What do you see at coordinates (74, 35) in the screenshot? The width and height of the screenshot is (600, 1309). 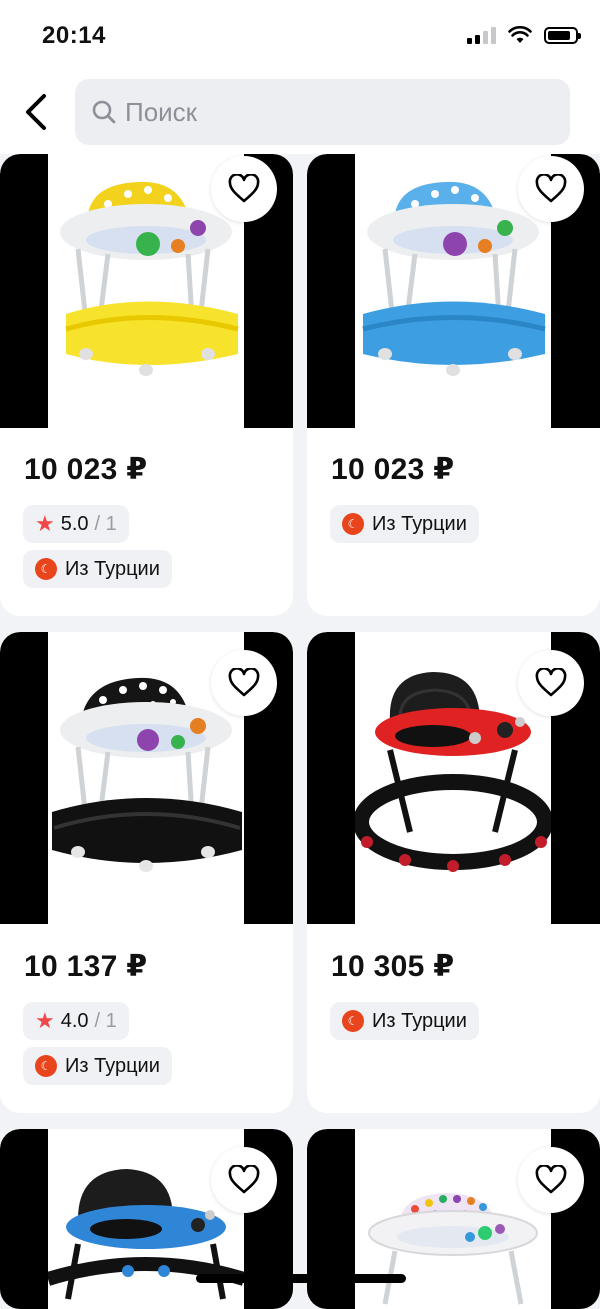 I see `status-time: 20:14` at bounding box center [74, 35].